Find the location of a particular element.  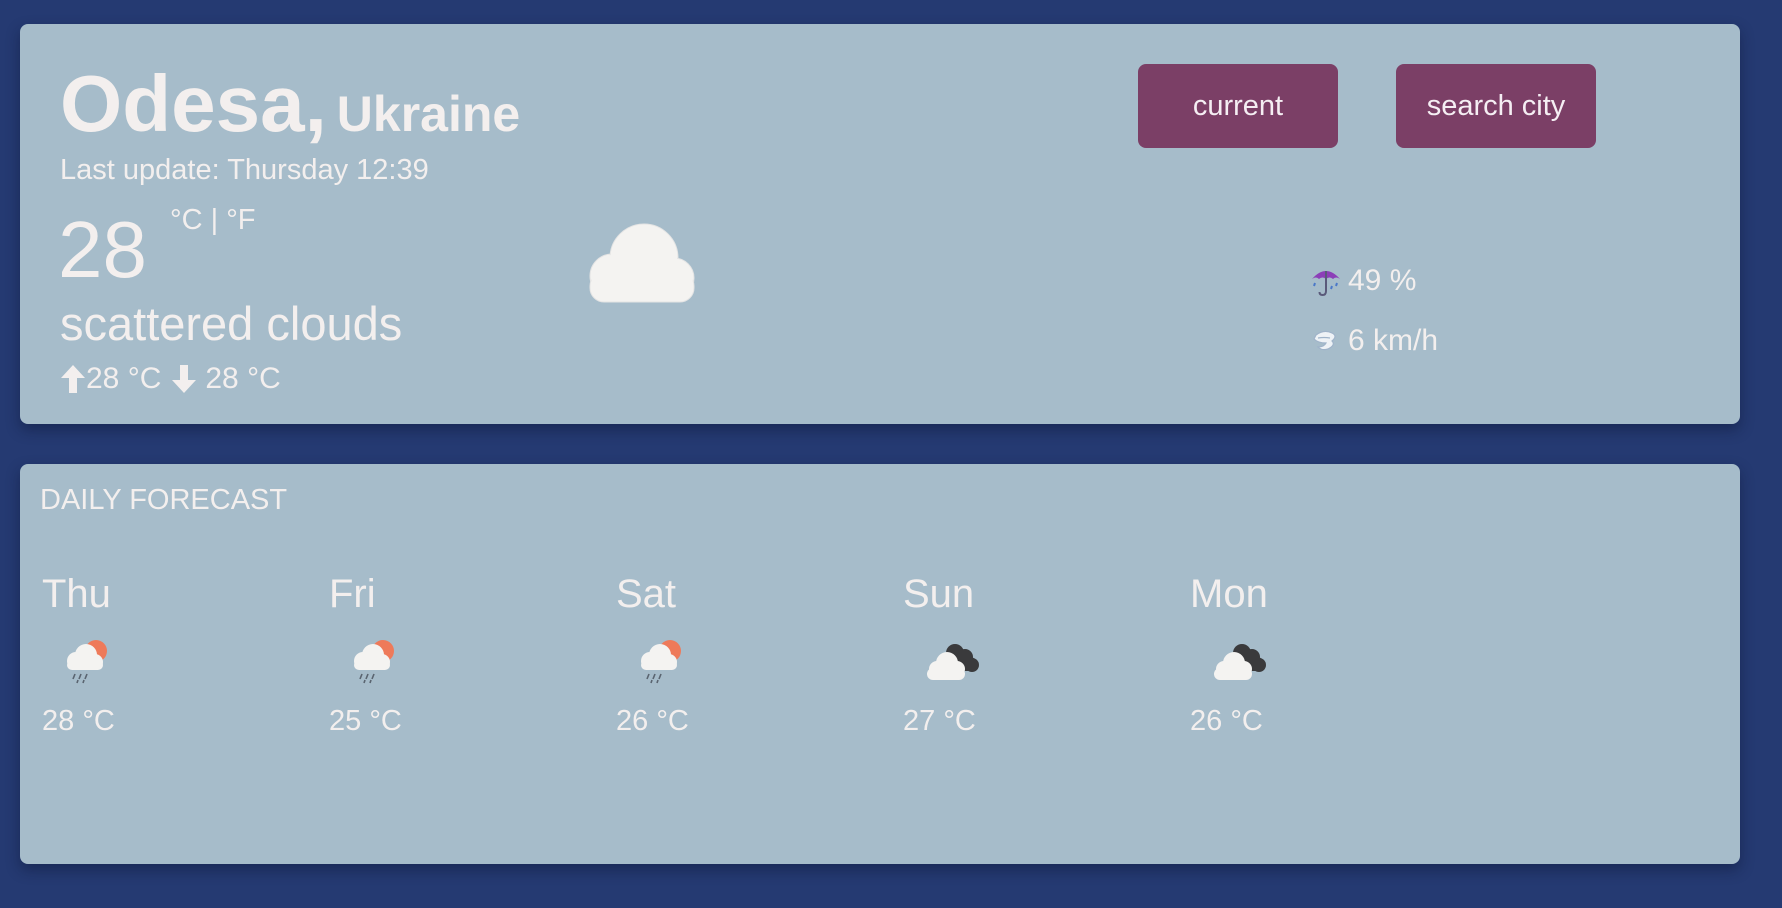

last-update: Last update: Thursday 12:39 is located at coordinates (244, 170).